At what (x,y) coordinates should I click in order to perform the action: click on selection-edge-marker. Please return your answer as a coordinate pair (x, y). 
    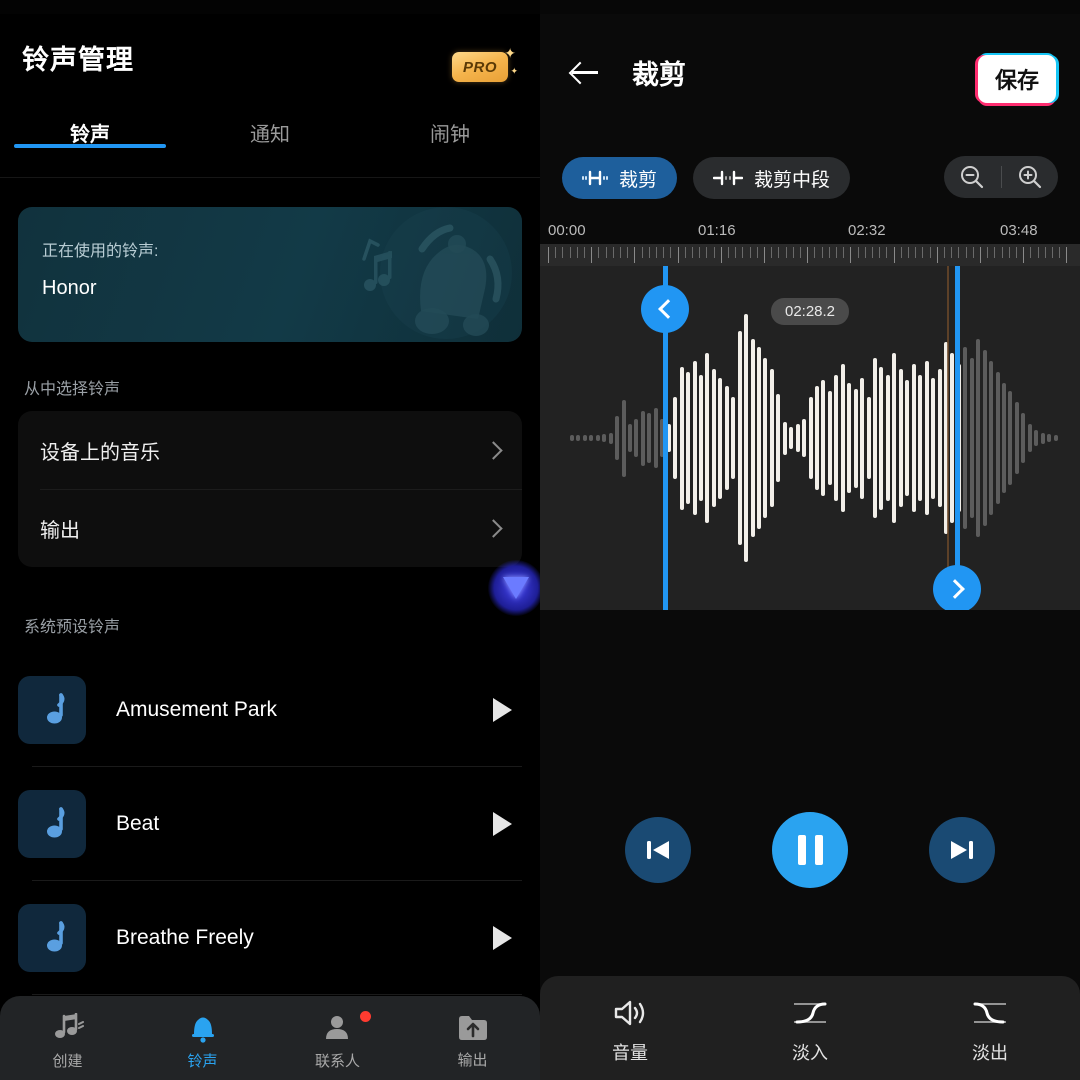
    Looking at the image, I should click on (948, 438).